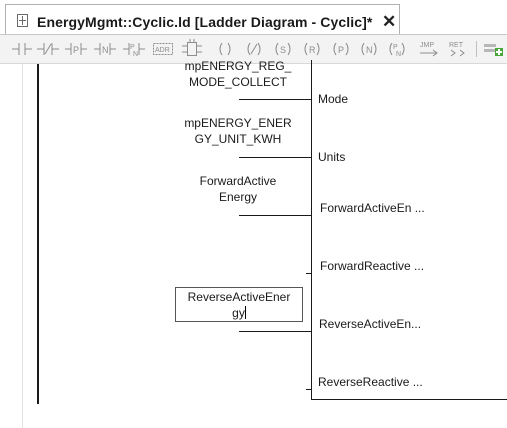 This screenshot has height=428, width=507. I want to click on add-network-icon, so click(494, 49).